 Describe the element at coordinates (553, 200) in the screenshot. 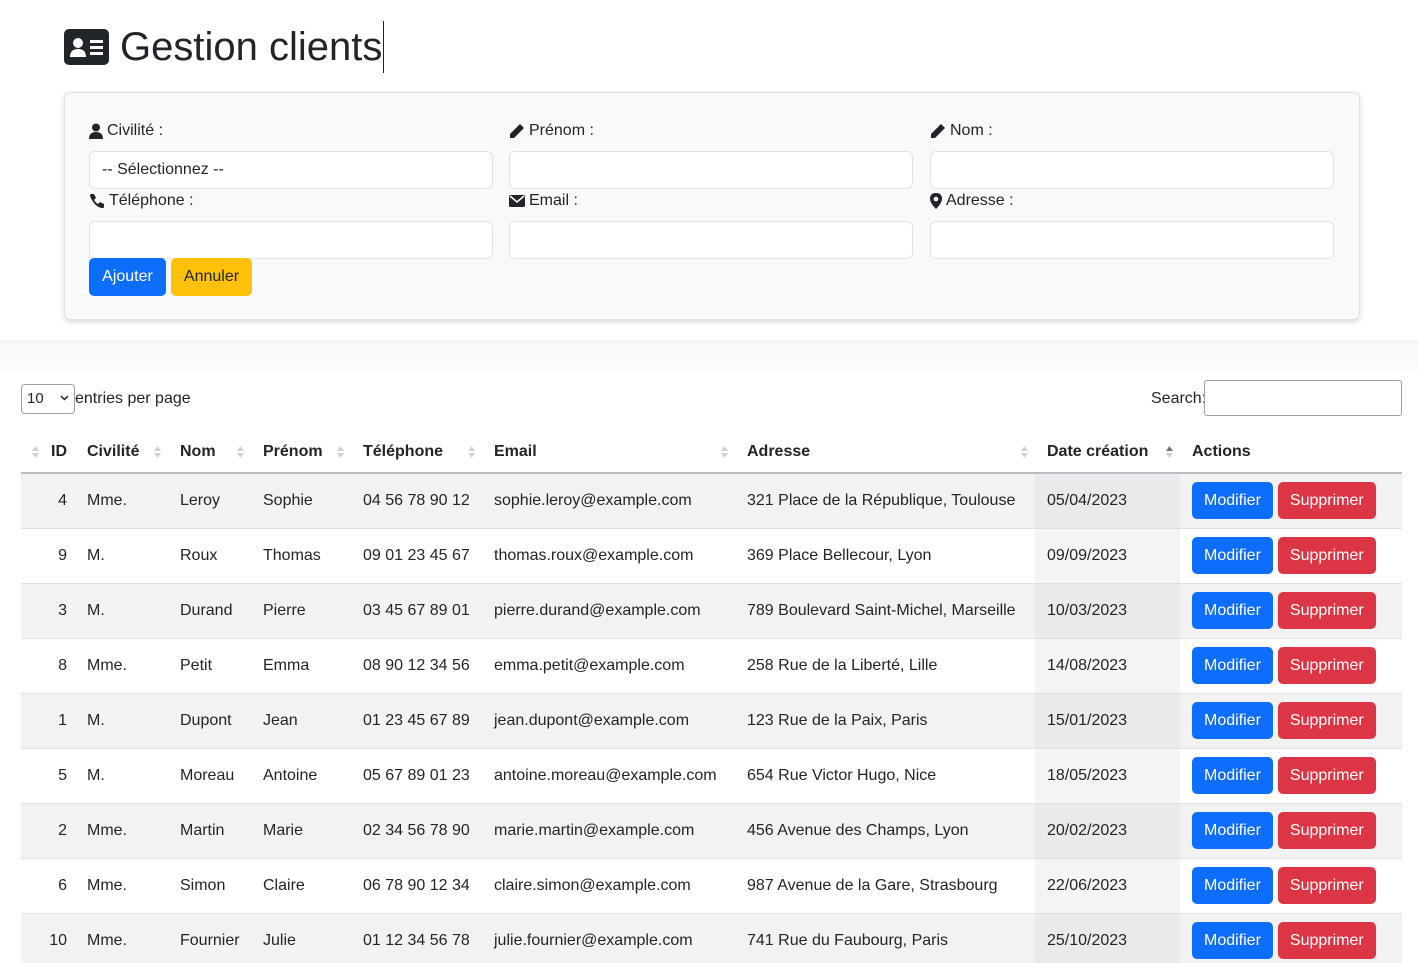

I see `email-label: Email :` at that location.